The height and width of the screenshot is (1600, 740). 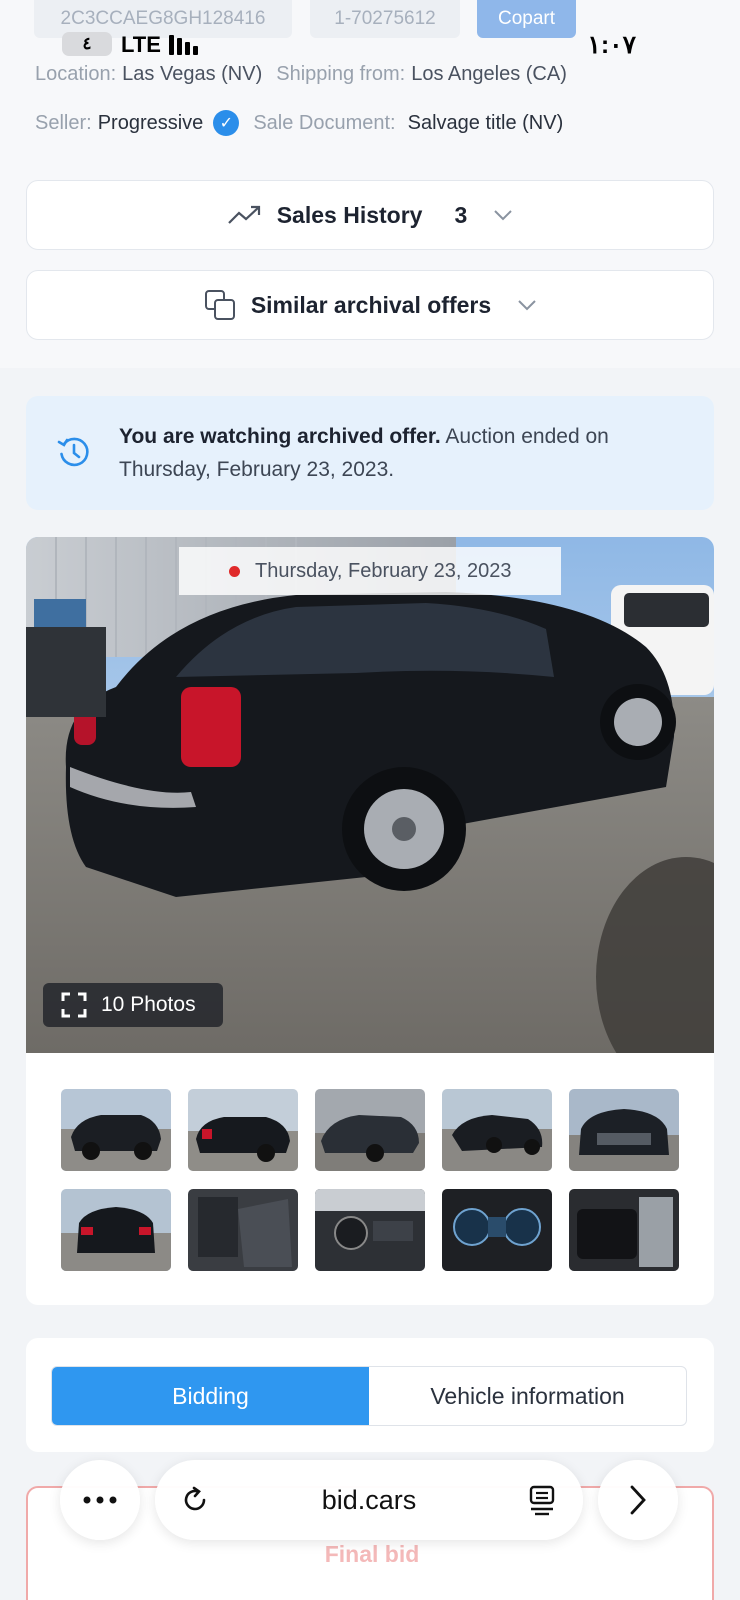 I want to click on tab-vehicle-information: Vehicle information, so click(x=527, y=1396).